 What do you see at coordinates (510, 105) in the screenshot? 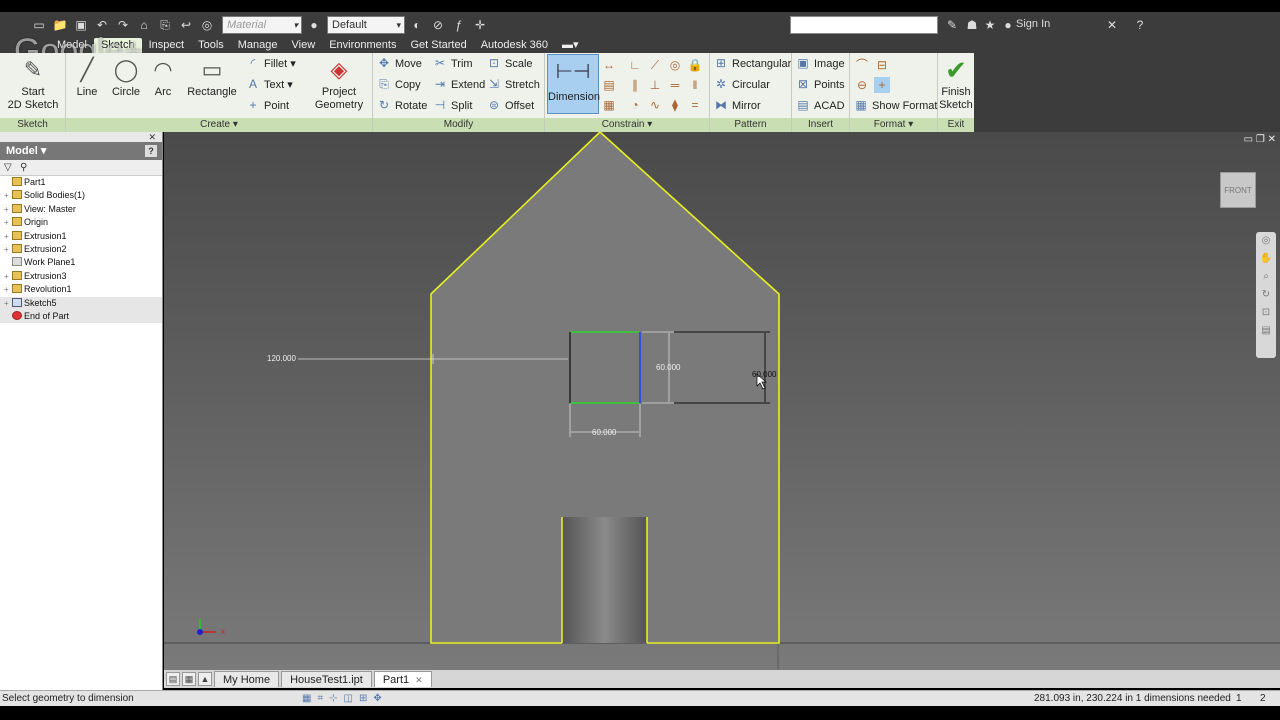
I see `offset-button: ⊜ Offset` at bounding box center [510, 105].